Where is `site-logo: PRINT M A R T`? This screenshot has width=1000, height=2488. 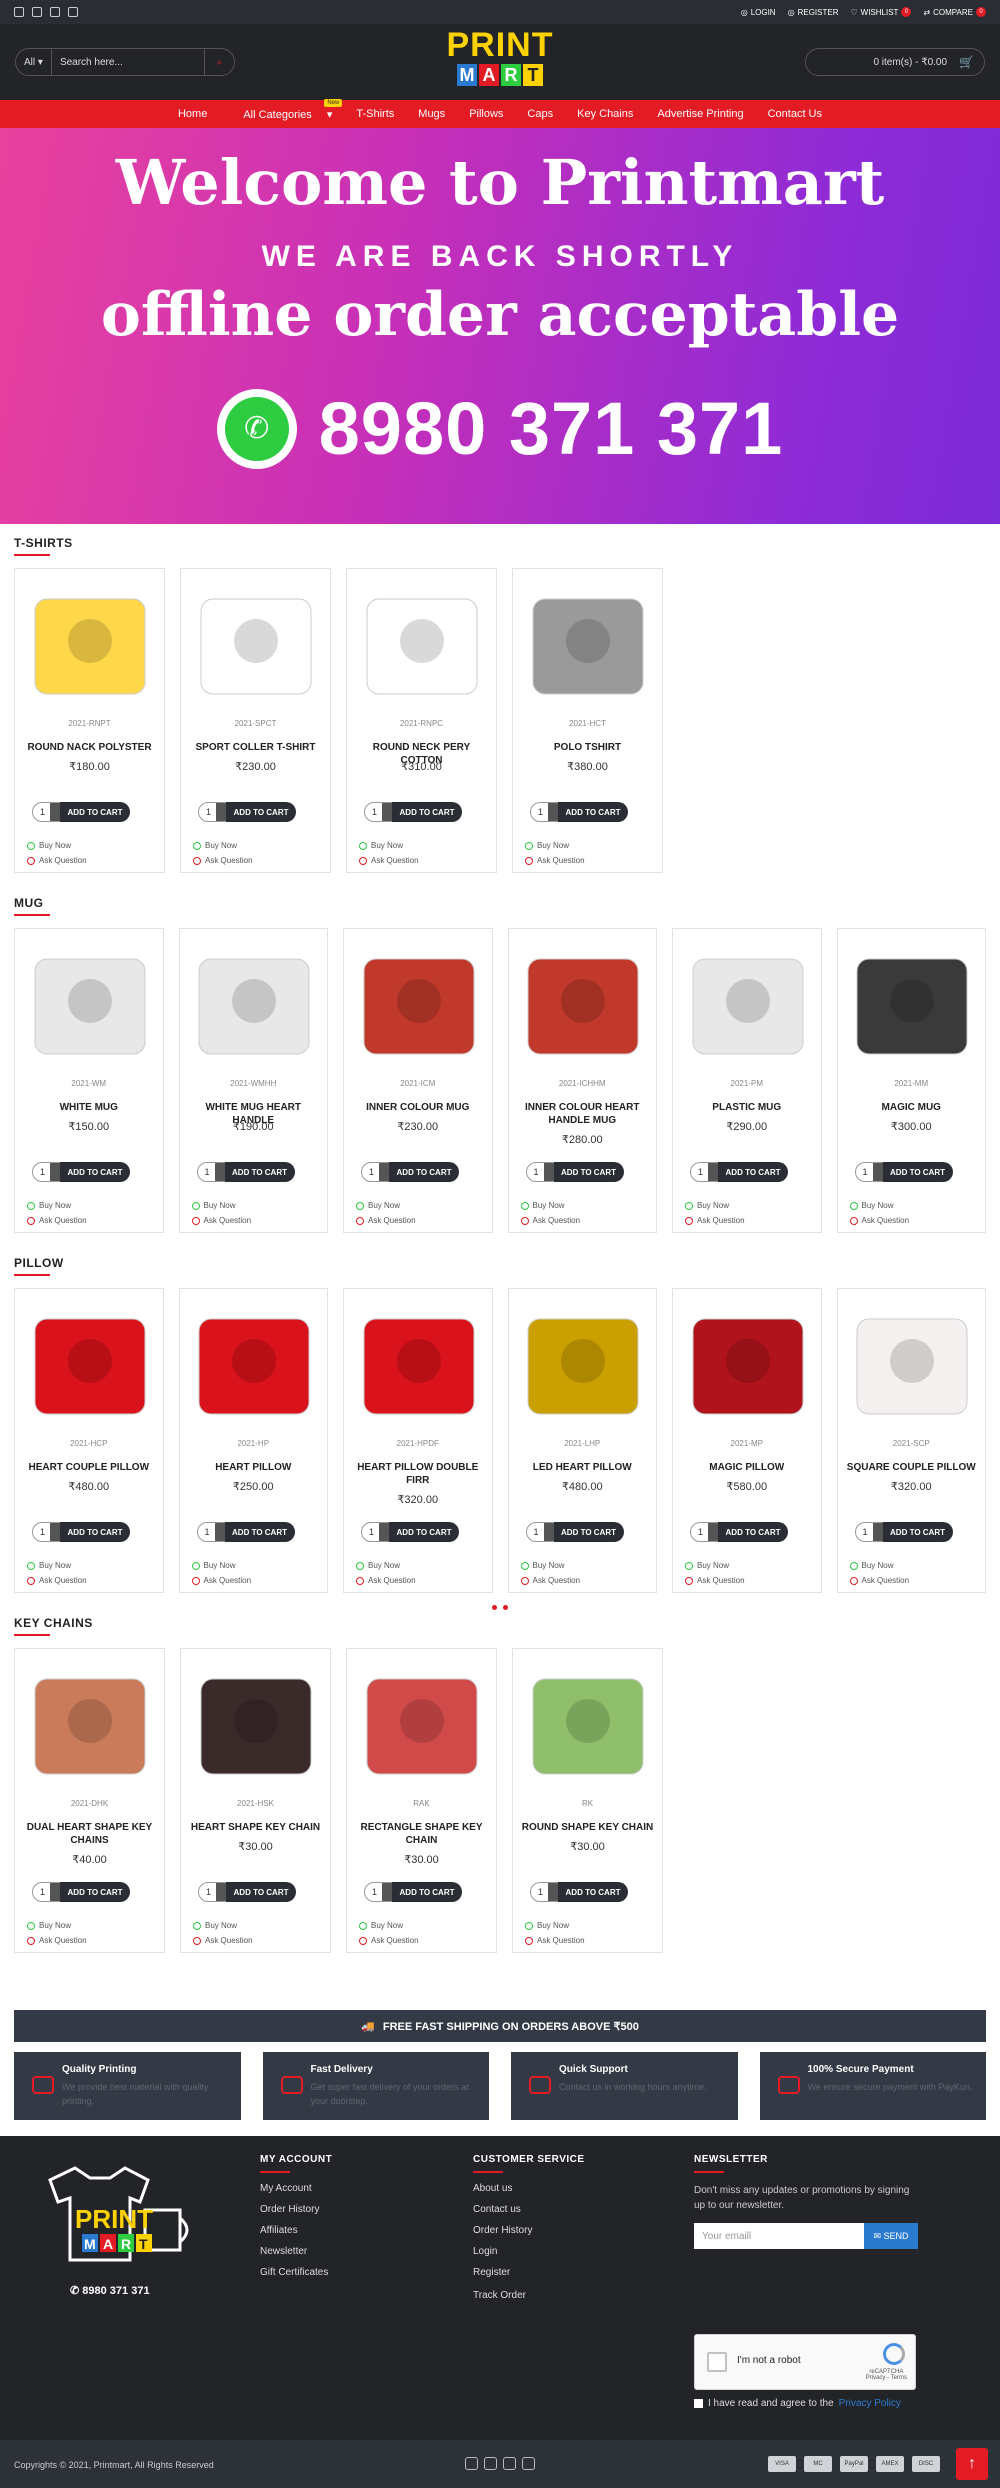
site-logo: PRINT M A R T is located at coordinates (500, 62).